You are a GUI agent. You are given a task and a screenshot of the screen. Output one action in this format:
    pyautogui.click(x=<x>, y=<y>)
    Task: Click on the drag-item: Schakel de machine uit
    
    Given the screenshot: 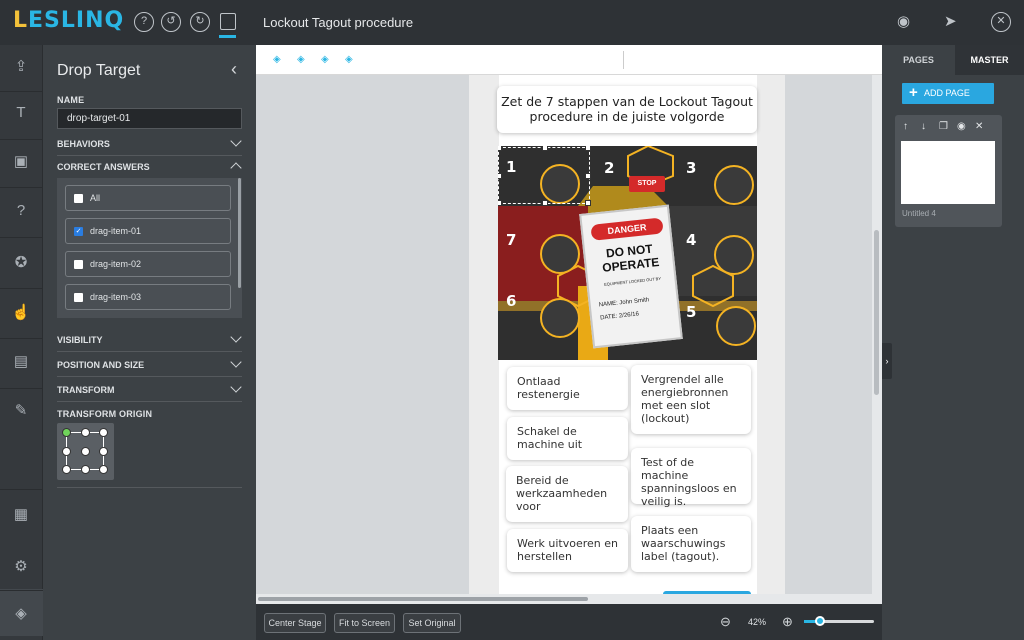 What is the action you would take?
    pyautogui.click(x=567, y=438)
    